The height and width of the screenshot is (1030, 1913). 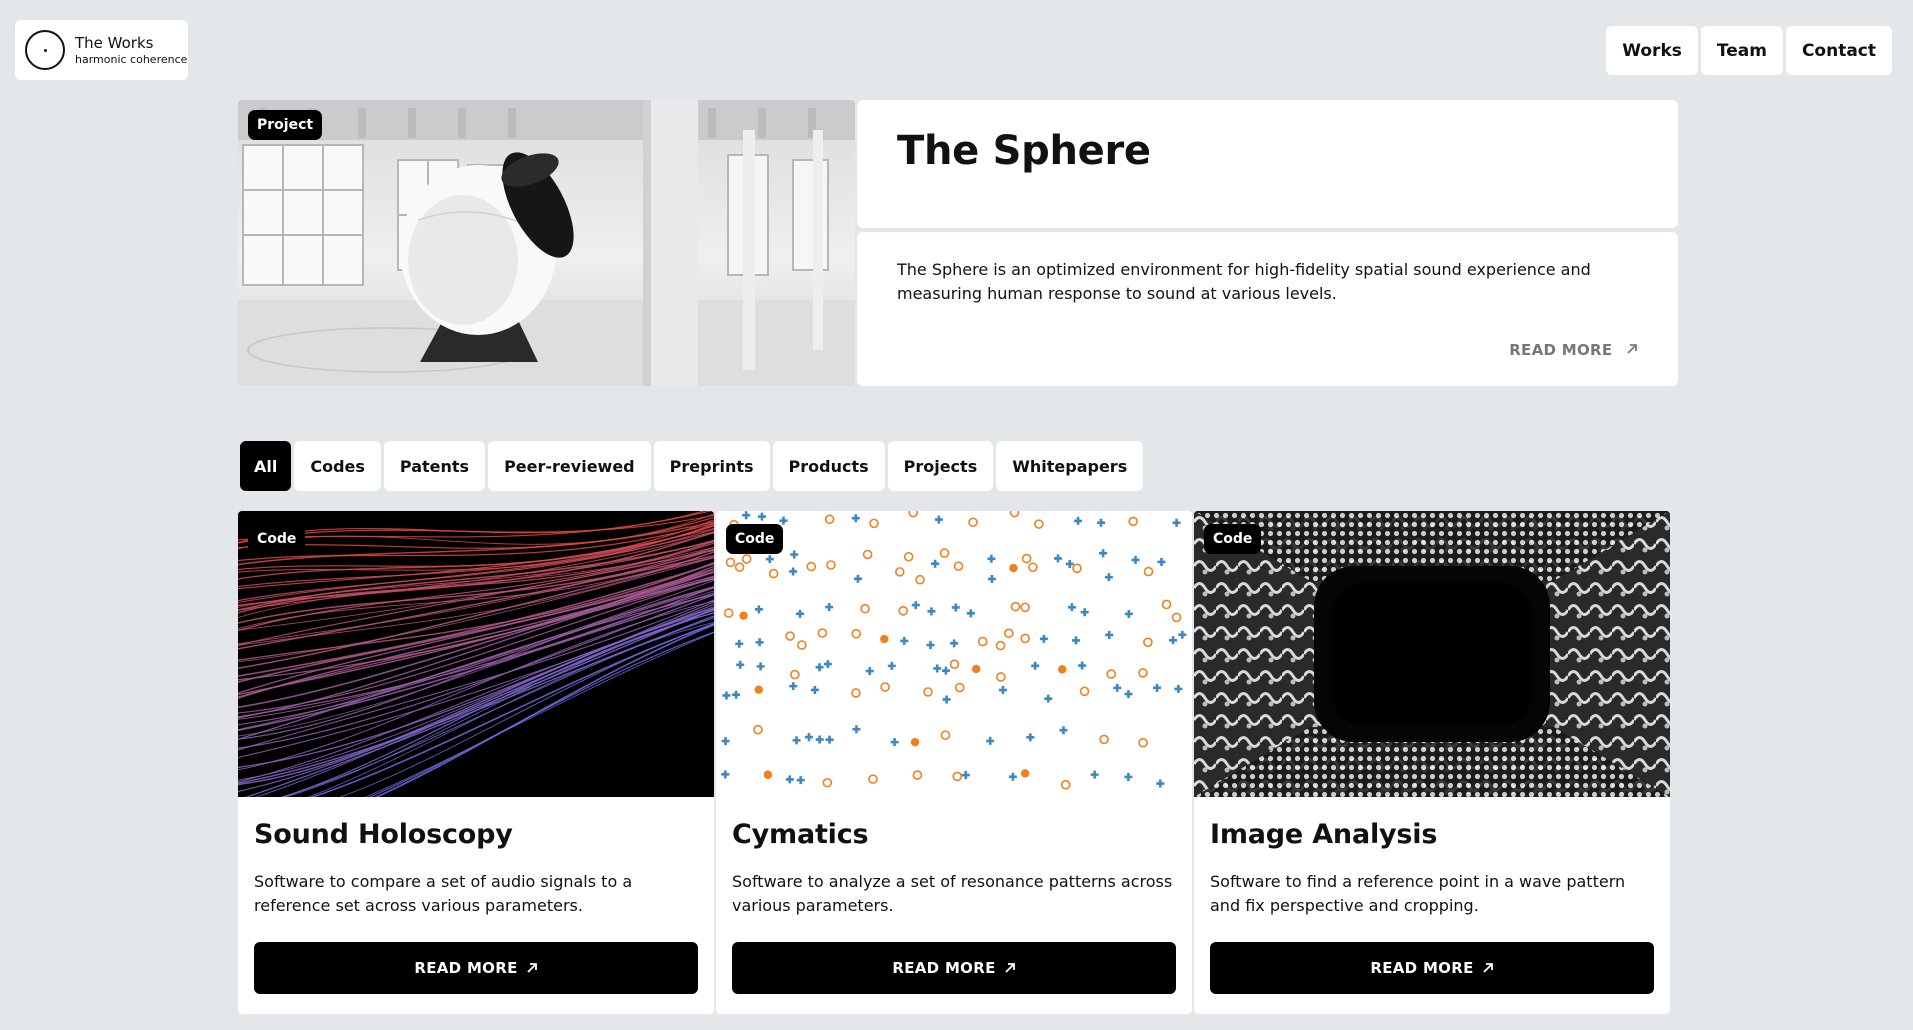 What do you see at coordinates (434, 466) in the screenshot?
I see `tab-patents: Patents` at bounding box center [434, 466].